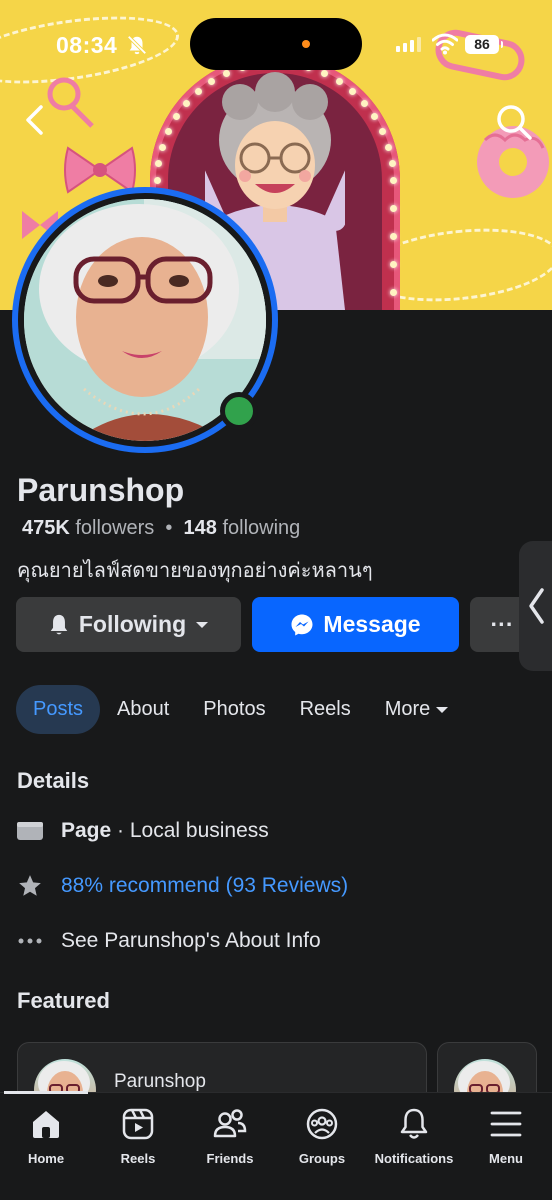 The image size is (552, 1200). I want to click on following-button: Following, so click(128, 624).